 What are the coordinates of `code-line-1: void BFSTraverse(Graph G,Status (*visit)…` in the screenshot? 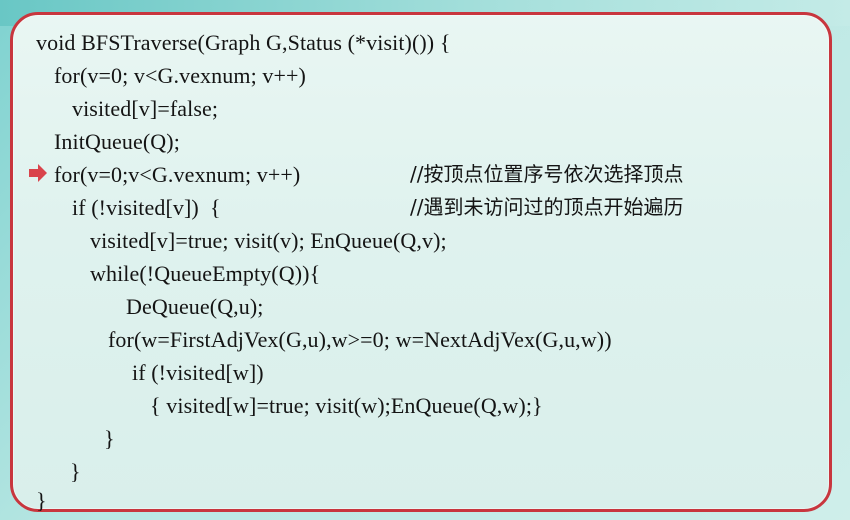 It's located at (243, 42).